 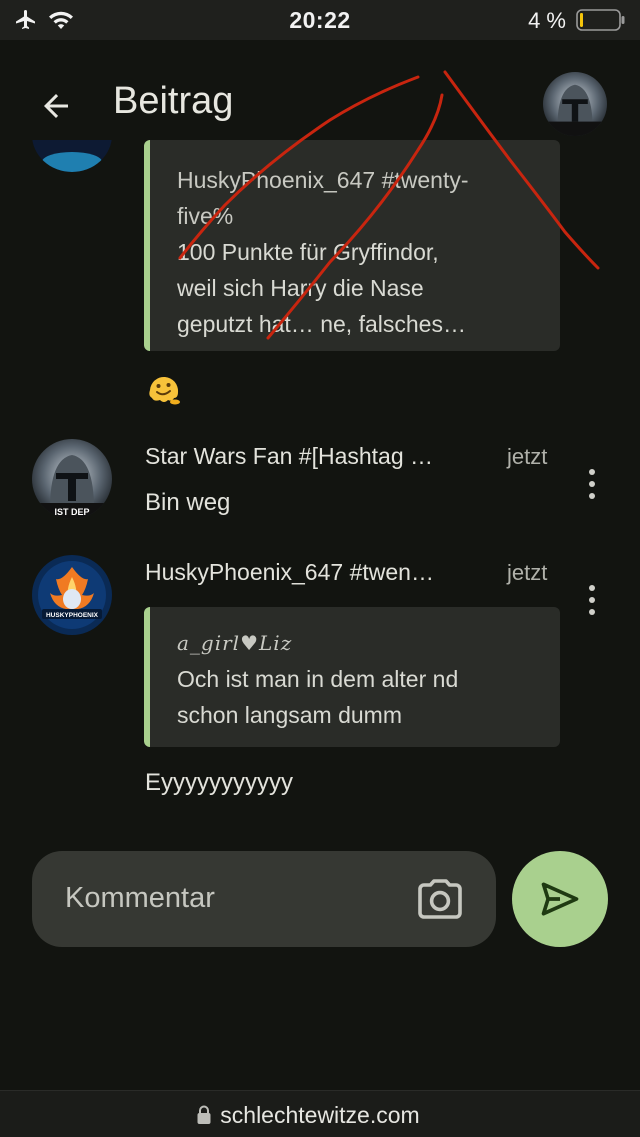 I want to click on quoted-post-author: HuskyPhoenix_647 #twenty-, so click(x=323, y=180).